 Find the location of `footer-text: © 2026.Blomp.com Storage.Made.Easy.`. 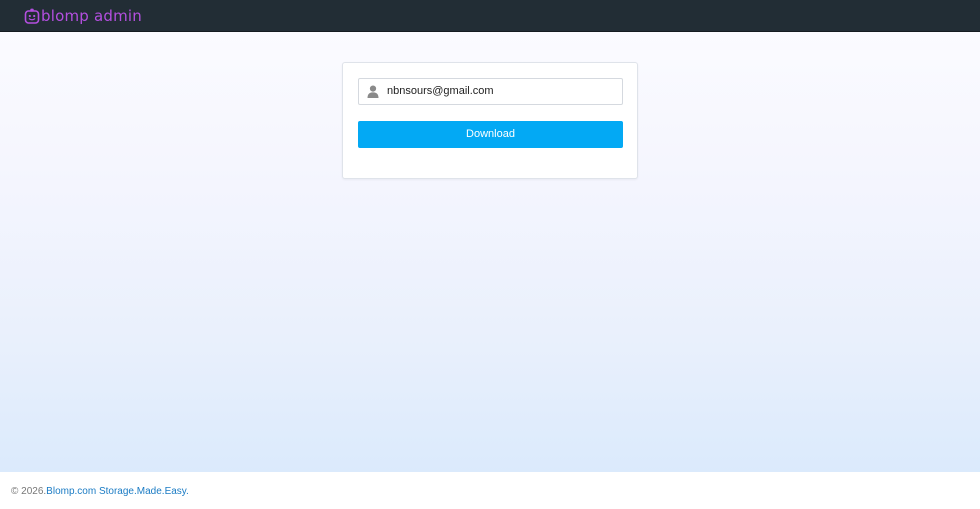

footer-text: © 2026.Blomp.com Storage.Made.Easy. is located at coordinates (100, 492).